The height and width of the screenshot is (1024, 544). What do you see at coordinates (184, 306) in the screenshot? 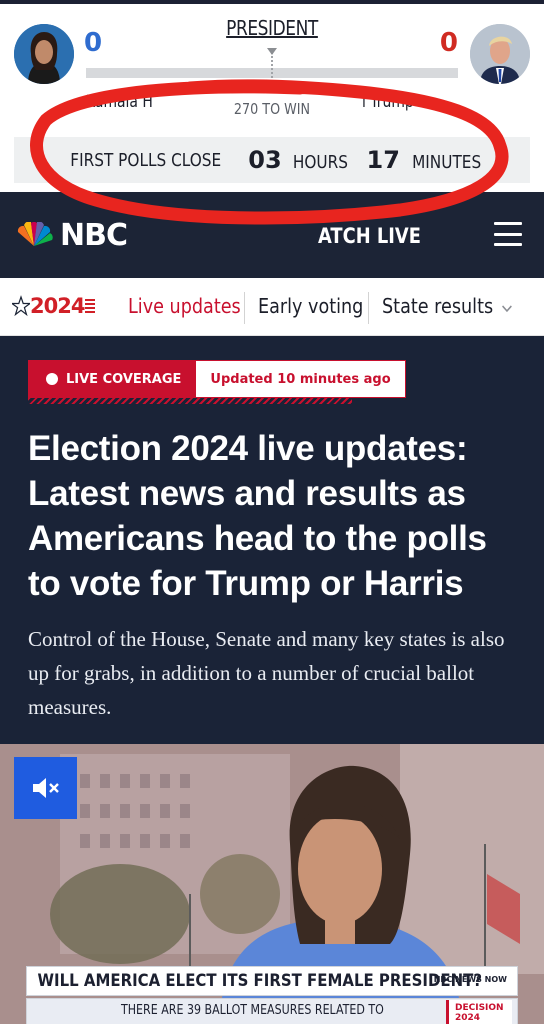
I see `nav-live-updates: Live updates` at bounding box center [184, 306].